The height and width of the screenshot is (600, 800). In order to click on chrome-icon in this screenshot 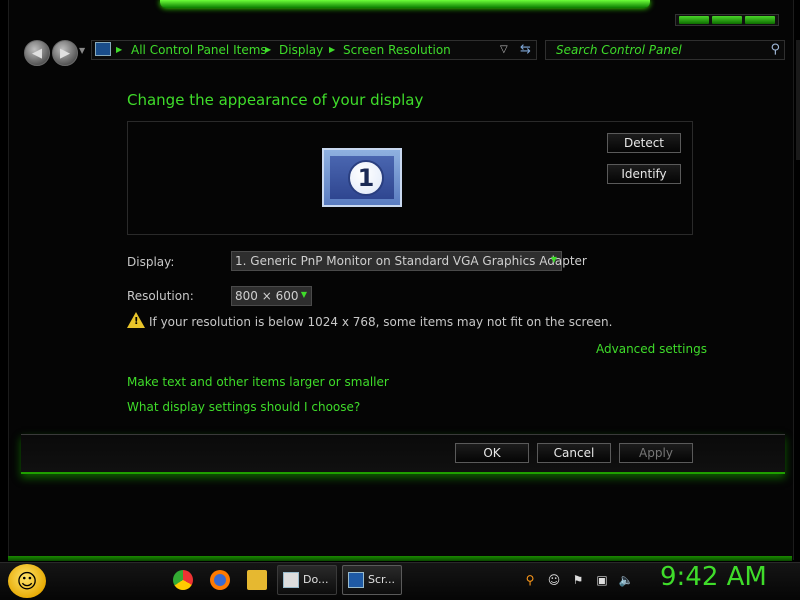, I will do `click(183, 580)`.